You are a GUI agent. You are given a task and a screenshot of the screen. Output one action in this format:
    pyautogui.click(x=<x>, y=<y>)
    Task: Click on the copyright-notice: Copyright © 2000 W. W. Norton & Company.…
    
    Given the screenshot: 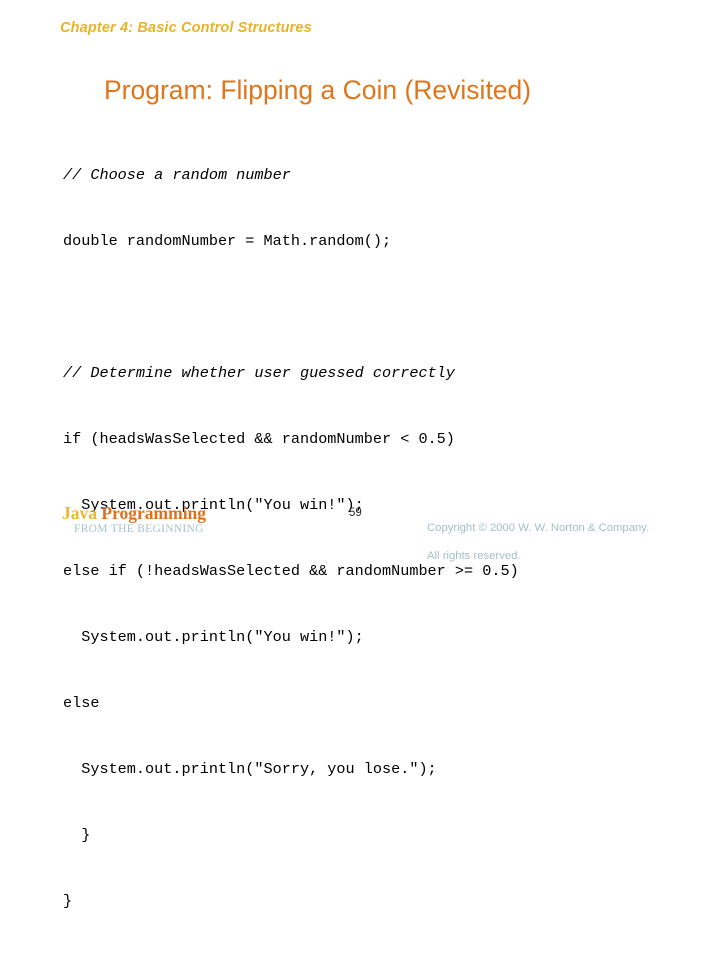 What is the action you would take?
    pyautogui.click(x=538, y=542)
    